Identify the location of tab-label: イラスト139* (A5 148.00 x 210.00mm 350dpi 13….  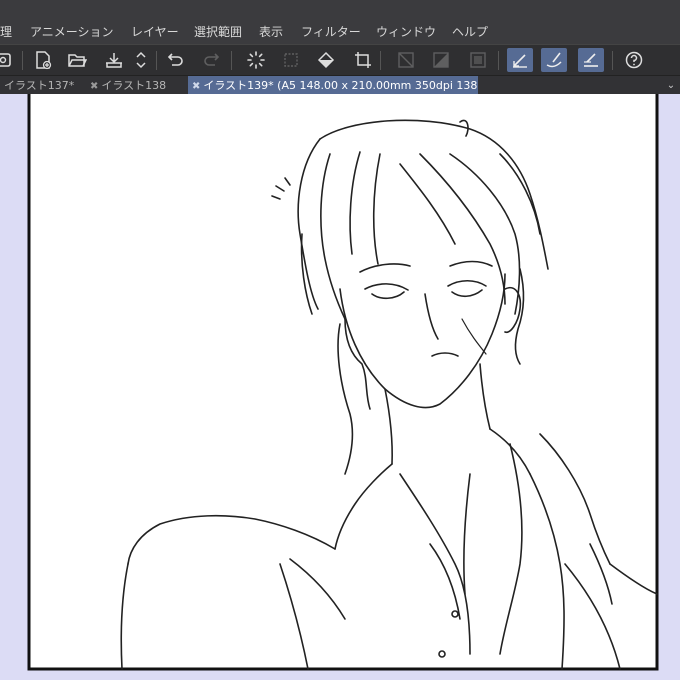
(340, 85).